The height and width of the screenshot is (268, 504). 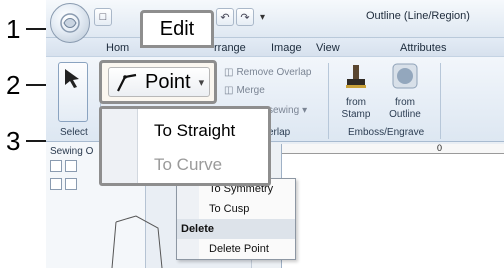 I want to click on undo-icon: ↶, so click(x=225, y=17).